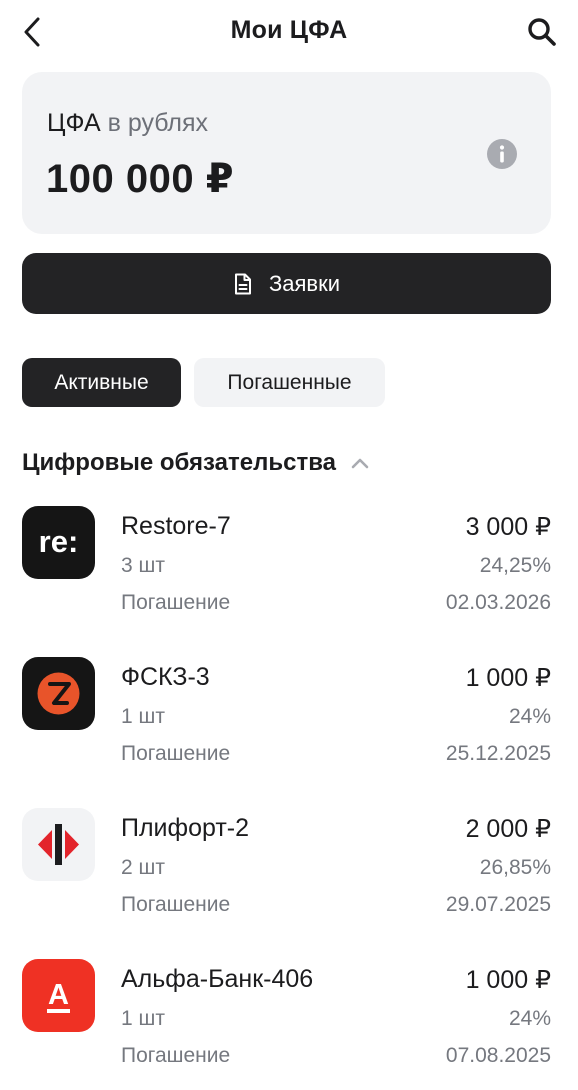 This screenshot has height=1090, width=578. What do you see at coordinates (140, 179) in the screenshot?
I see `balance-amount: 100 000 ₽` at bounding box center [140, 179].